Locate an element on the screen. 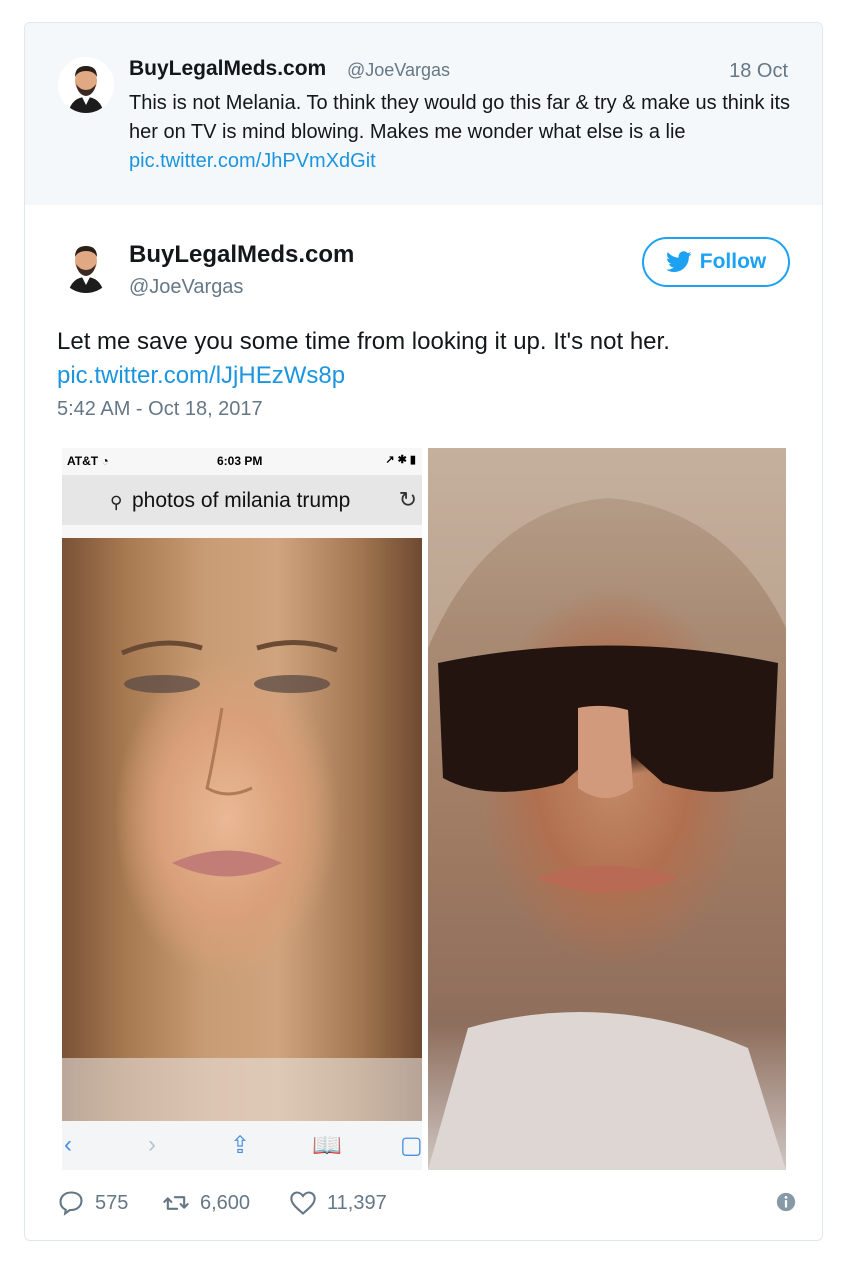 The width and height of the screenshot is (844, 1266). like-count: 11,397 is located at coordinates (357, 1202).